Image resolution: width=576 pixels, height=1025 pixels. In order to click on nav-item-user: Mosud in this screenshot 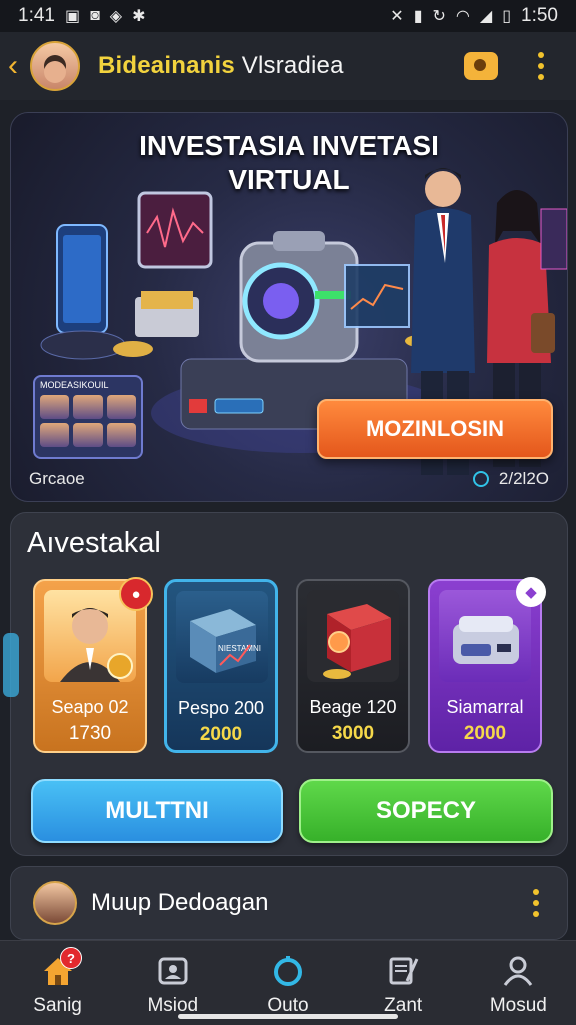, I will do `click(518, 983)`.